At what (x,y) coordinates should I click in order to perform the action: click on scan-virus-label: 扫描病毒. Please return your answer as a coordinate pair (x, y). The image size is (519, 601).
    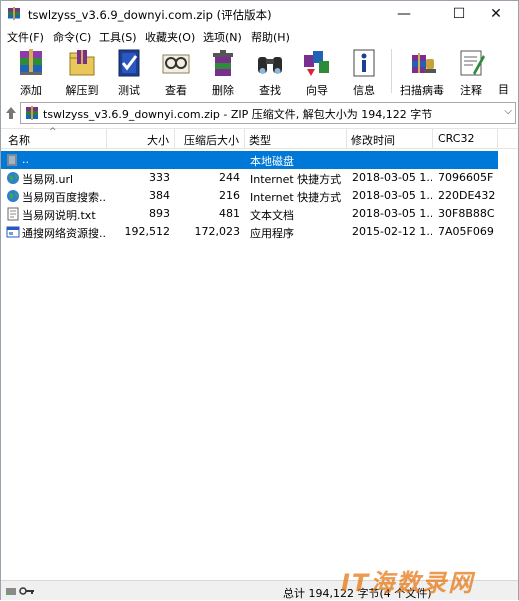
    Looking at the image, I should click on (422, 90).